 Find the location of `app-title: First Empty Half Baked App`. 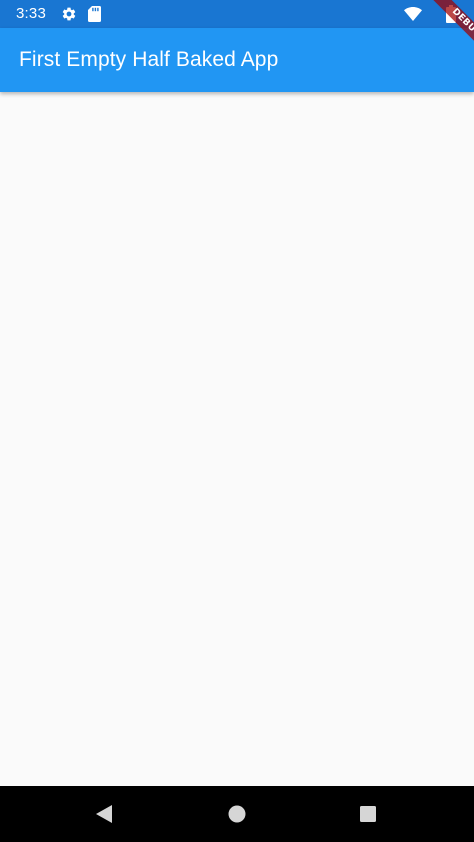

app-title: First Empty Half Baked App is located at coordinates (149, 59).